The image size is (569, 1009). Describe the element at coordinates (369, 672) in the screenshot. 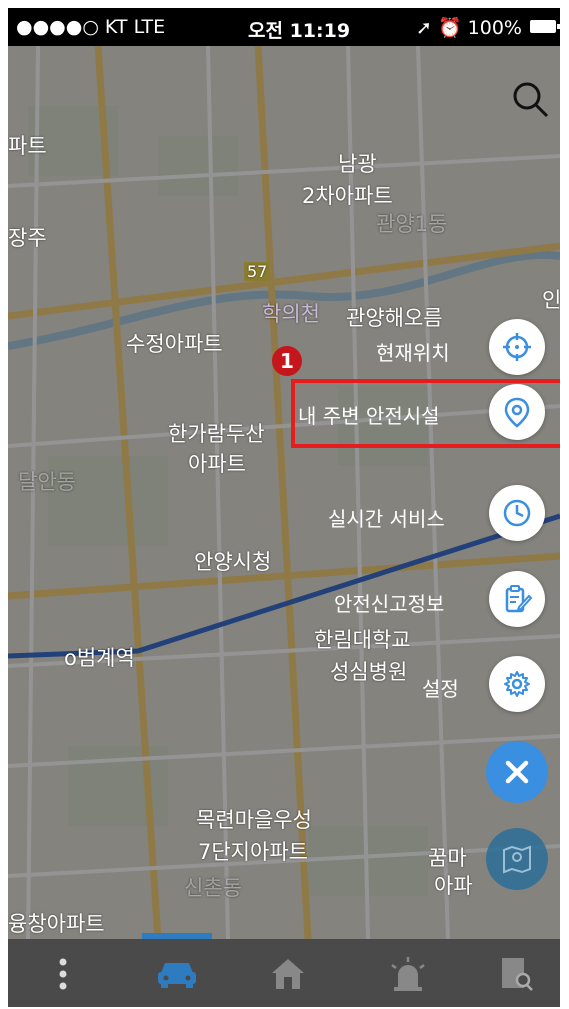

I see `map-label: 성심병원` at that location.